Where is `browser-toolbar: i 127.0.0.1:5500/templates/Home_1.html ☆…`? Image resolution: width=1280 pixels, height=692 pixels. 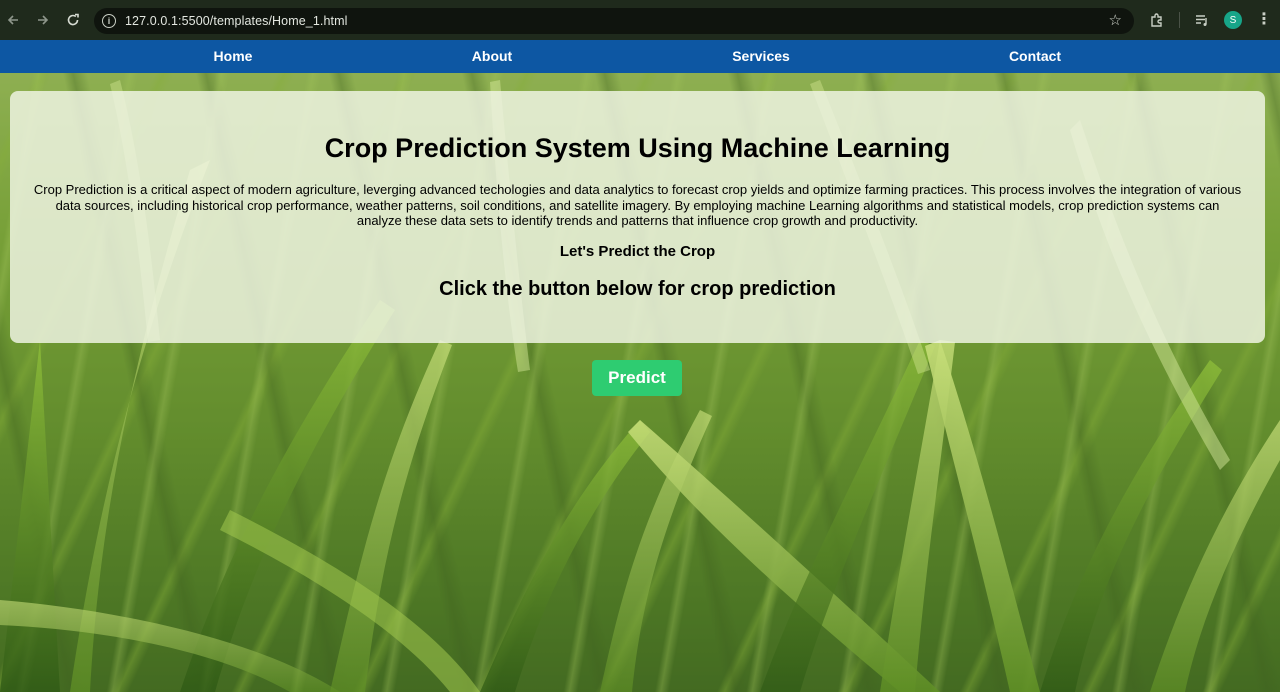 browser-toolbar: i 127.0.0.1:5500/templates/Home_1.html ☆… is located at coordinates (640, 20).